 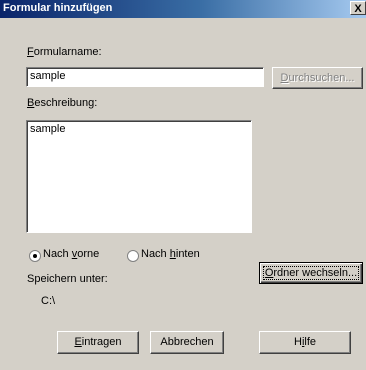 What do you see at coordinates (67, 279) in the screenshot?
I see `save-under-label: Speichern unter:` at bounding box center [67, 279].